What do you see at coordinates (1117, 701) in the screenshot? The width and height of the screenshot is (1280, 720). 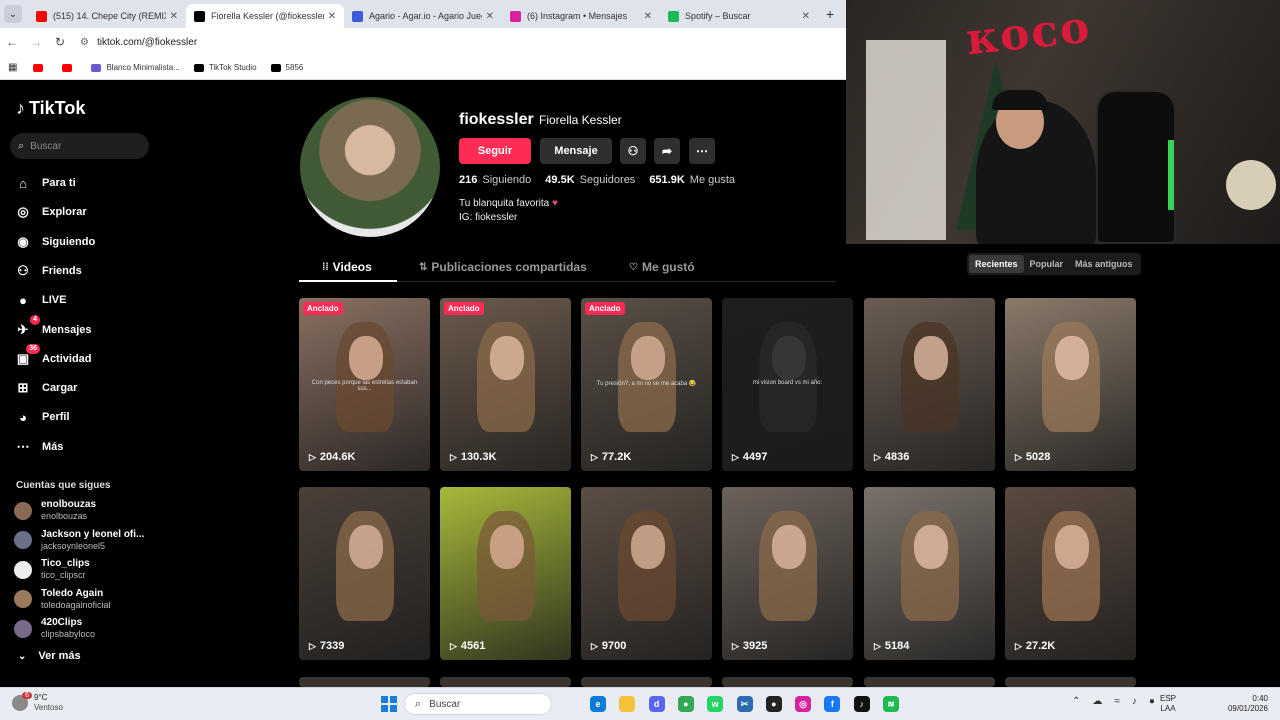 I see `wifi-icon: ≈` at bounding box center [1117, 701].